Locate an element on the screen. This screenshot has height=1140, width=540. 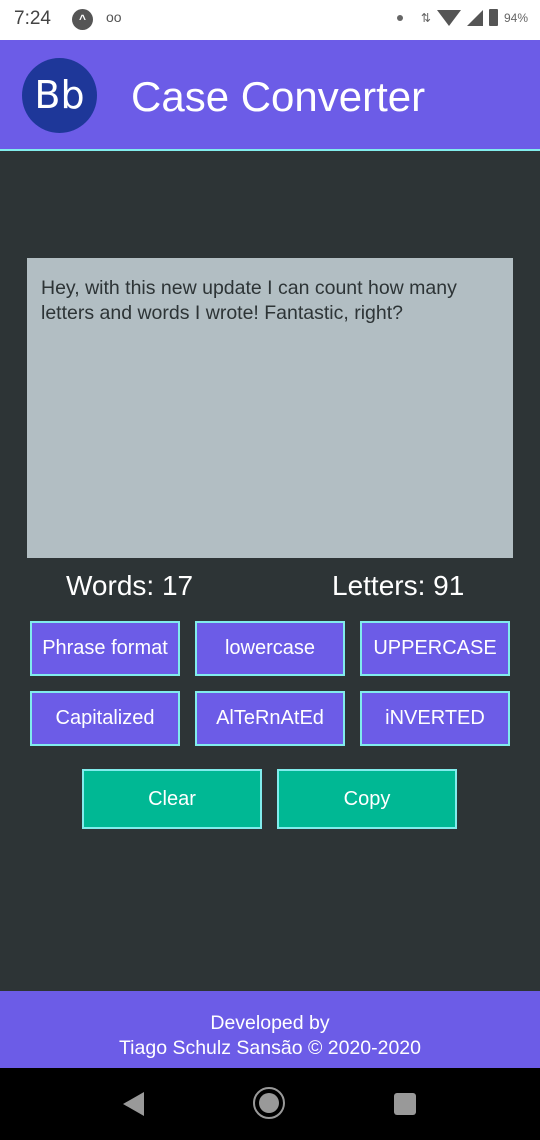
battery-percent: 94% is located at coordinates (515, 17).